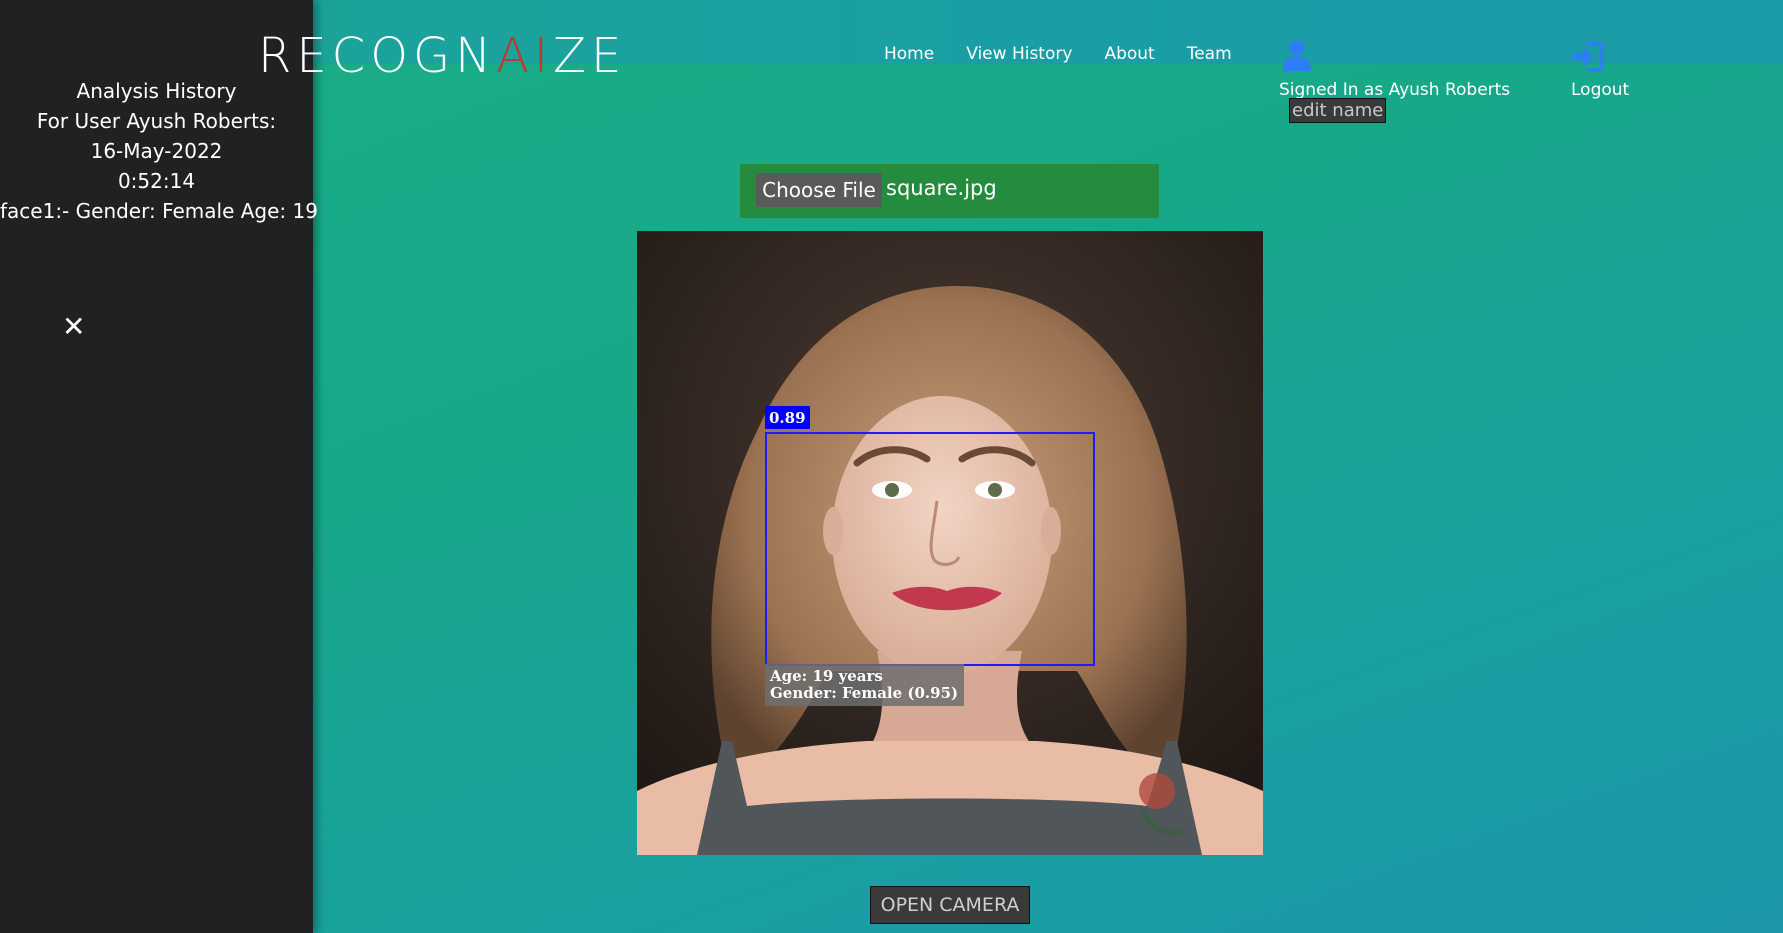 The width and height of the screenshot is (1783, 933). Describe the element at coordinates (787, 417) in the screenshot. I see `confidence-label: 0.89` at that location.